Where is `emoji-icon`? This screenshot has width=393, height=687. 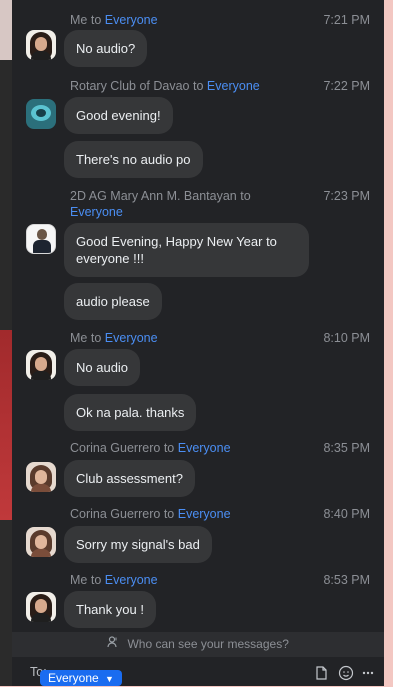
emoji-icon is located at coordinates (346, 673).